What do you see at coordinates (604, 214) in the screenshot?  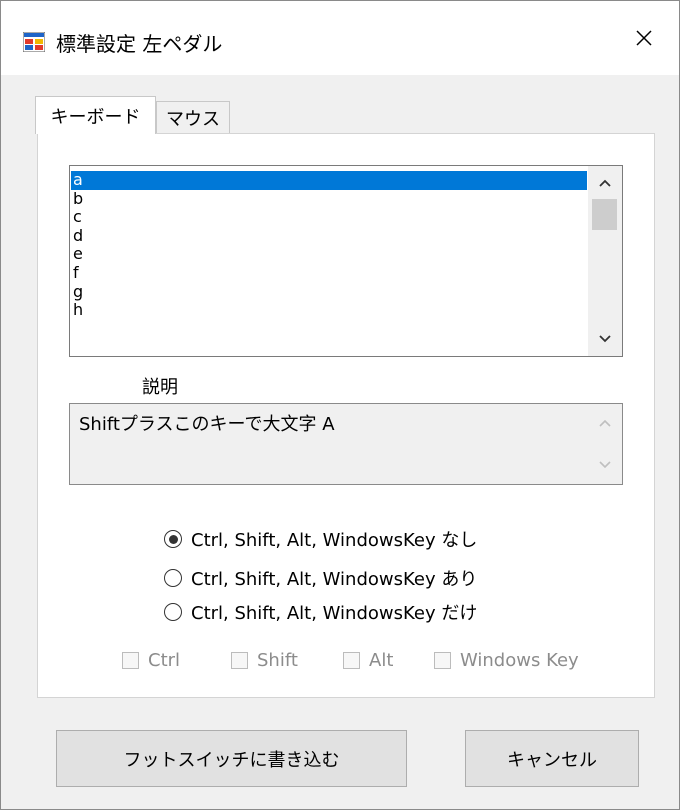 I see `scroll-thumb` at bounding box center [604, 214].